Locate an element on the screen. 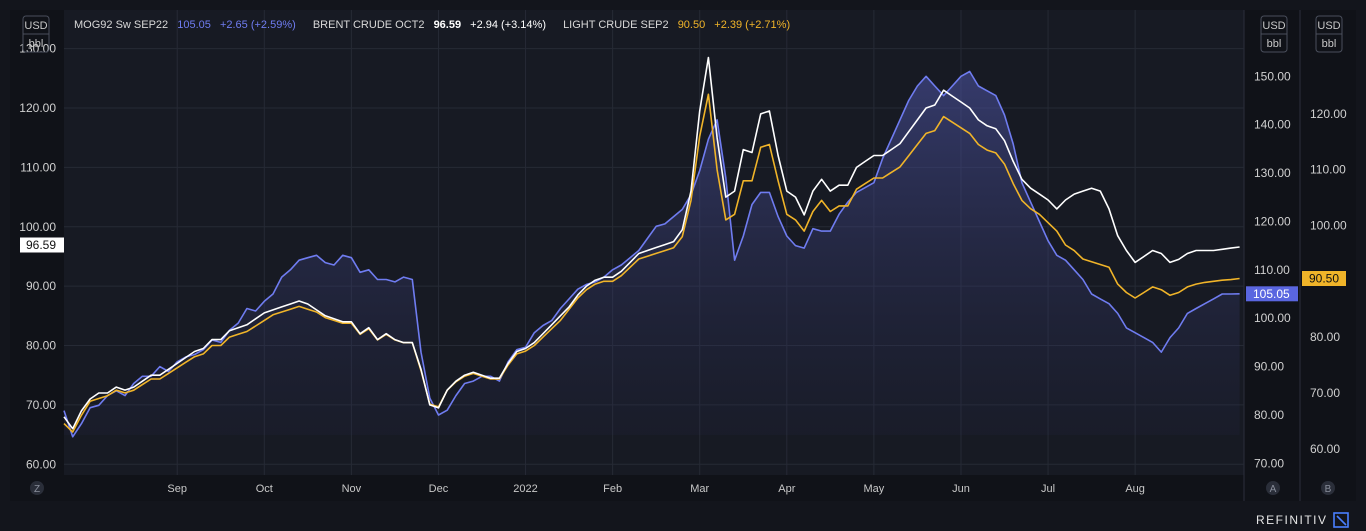 The image size is (1366, 531). left-scale-button-label: Z is located at coordinates (37, 489).